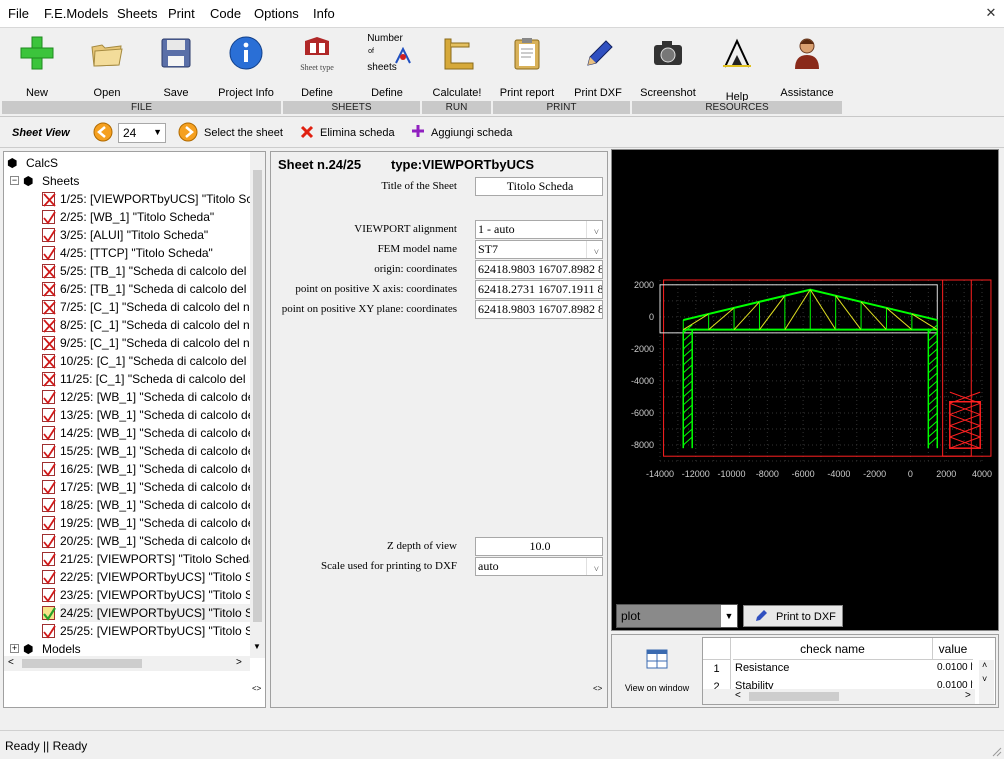  I want to click on tree-item-sheet-14: 14/25: [WB_1] "Scheda di calcolo de, so click(145, 433).